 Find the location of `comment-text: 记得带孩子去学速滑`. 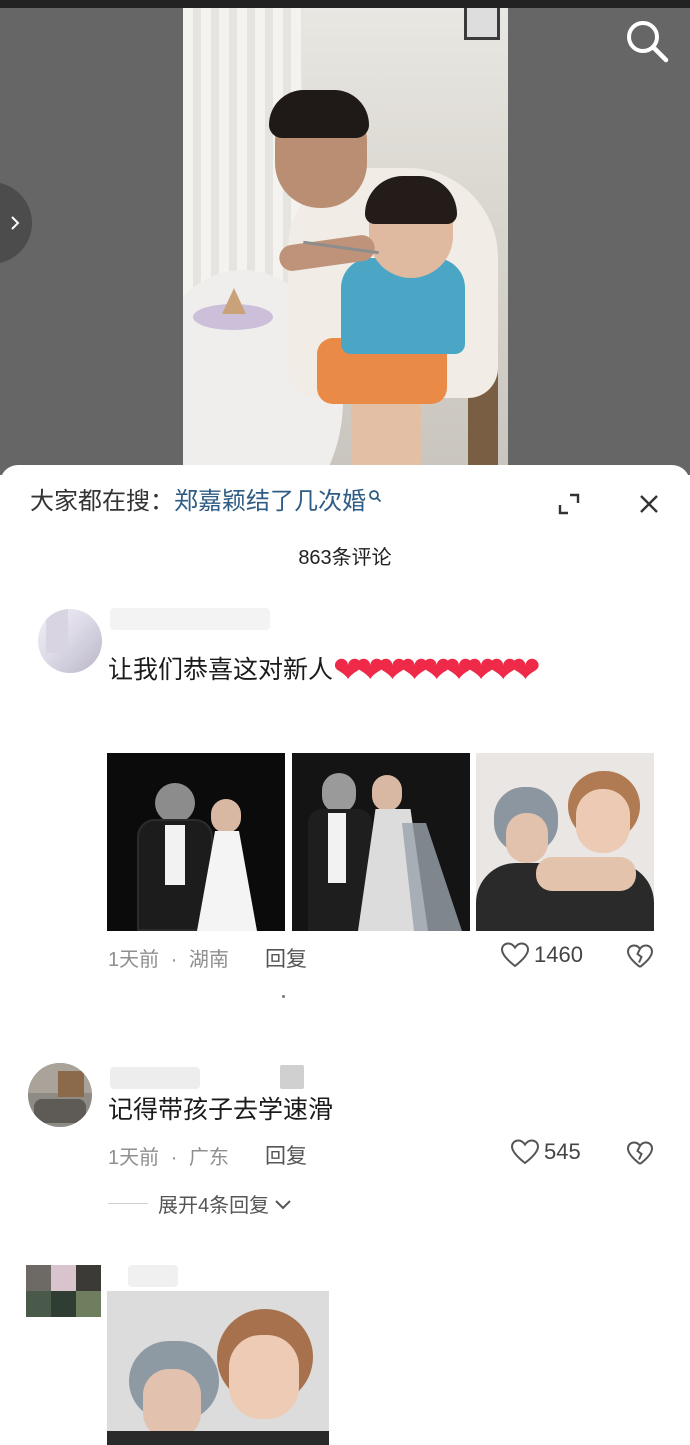

comment-text: 记得带孩子去学速滑 is located at coordinates (221, 1110).